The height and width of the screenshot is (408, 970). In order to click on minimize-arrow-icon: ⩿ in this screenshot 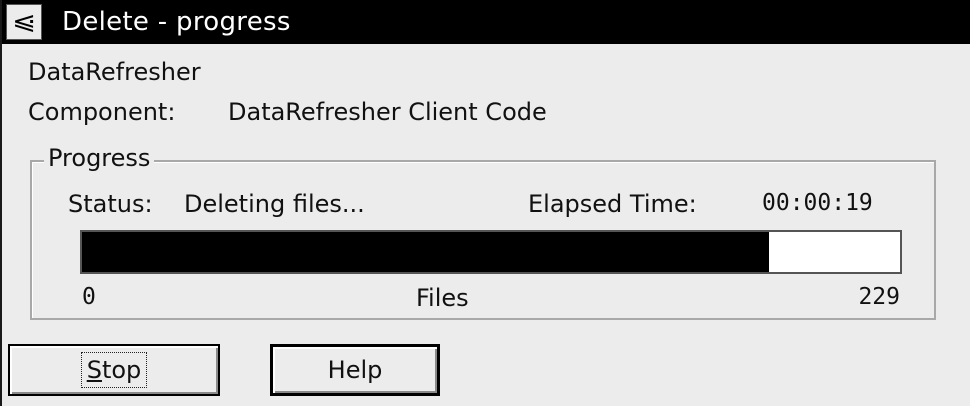, I will do `click(24, 21)`.